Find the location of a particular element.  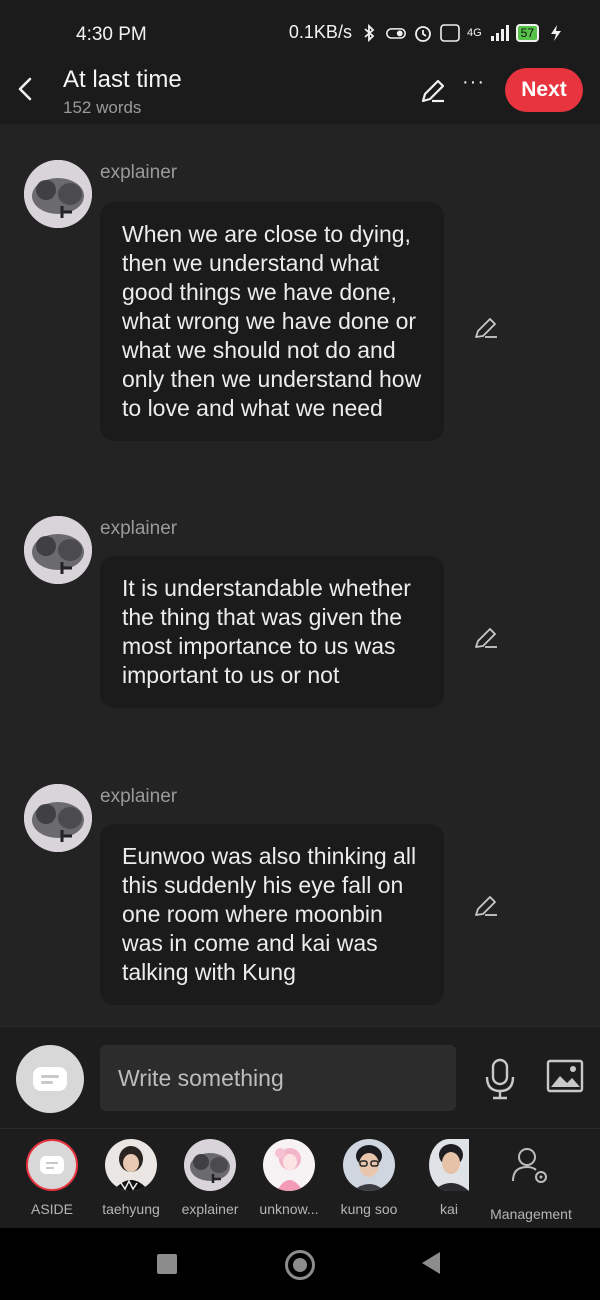

back-button is located at coordinates (25, 89).